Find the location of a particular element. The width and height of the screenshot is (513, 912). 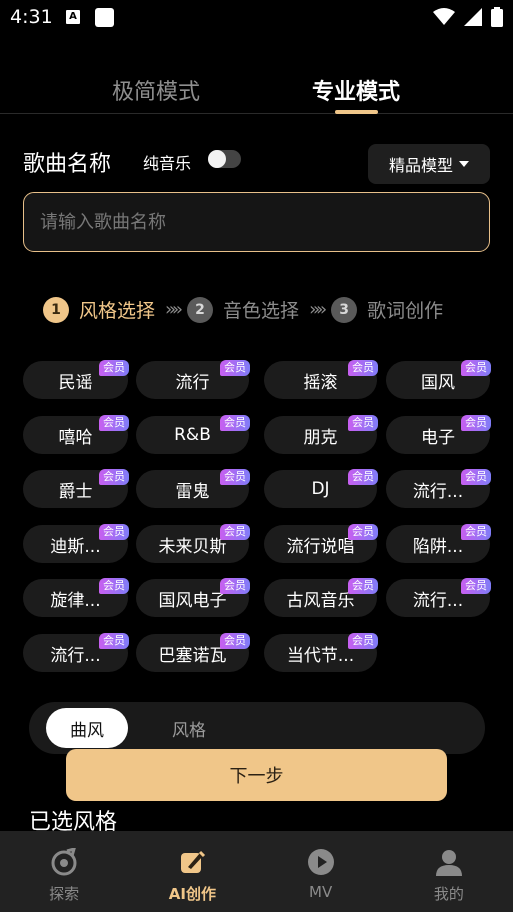

genre-chip: 朋克 会员 is located at coordinates (321, 434).